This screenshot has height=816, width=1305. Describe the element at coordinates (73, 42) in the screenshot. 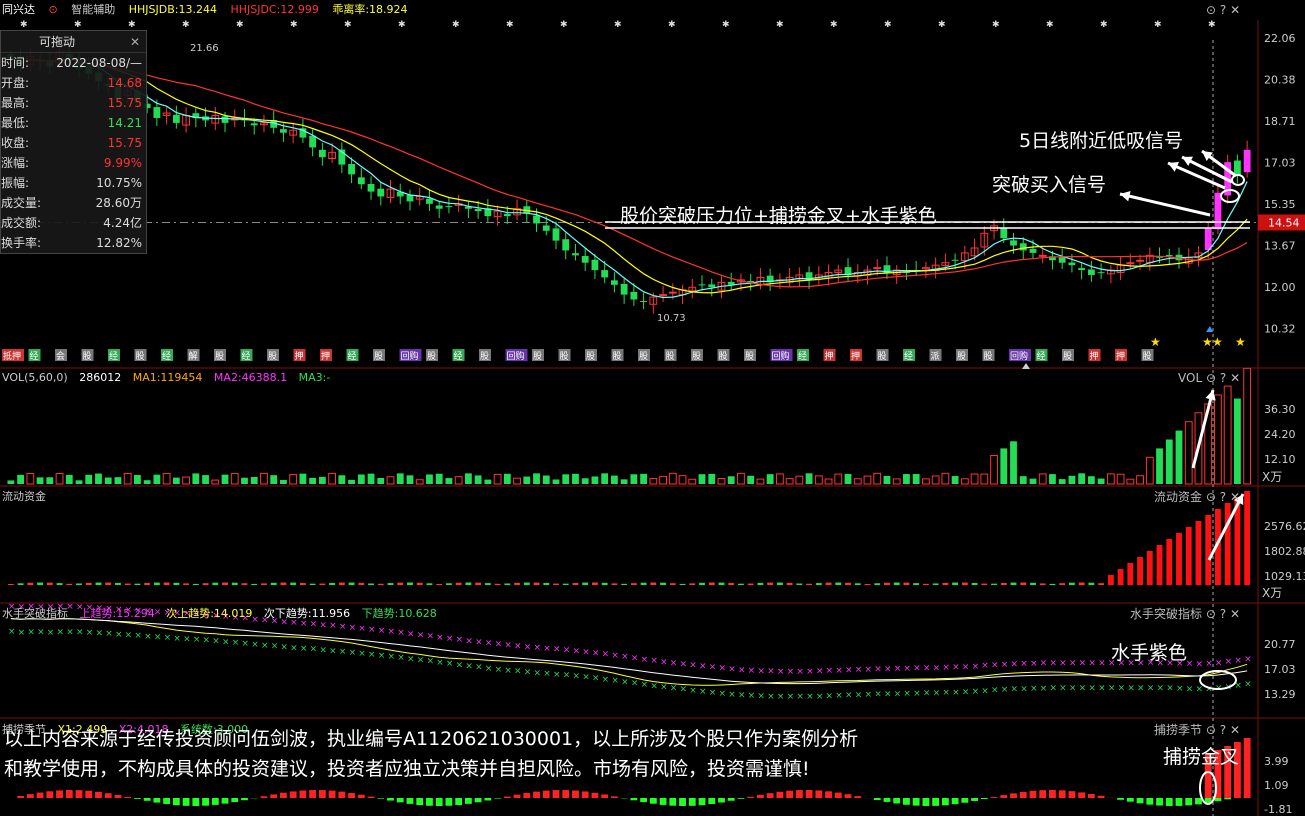

I see `info-panel-header: 可拖动 ✕` at that location.